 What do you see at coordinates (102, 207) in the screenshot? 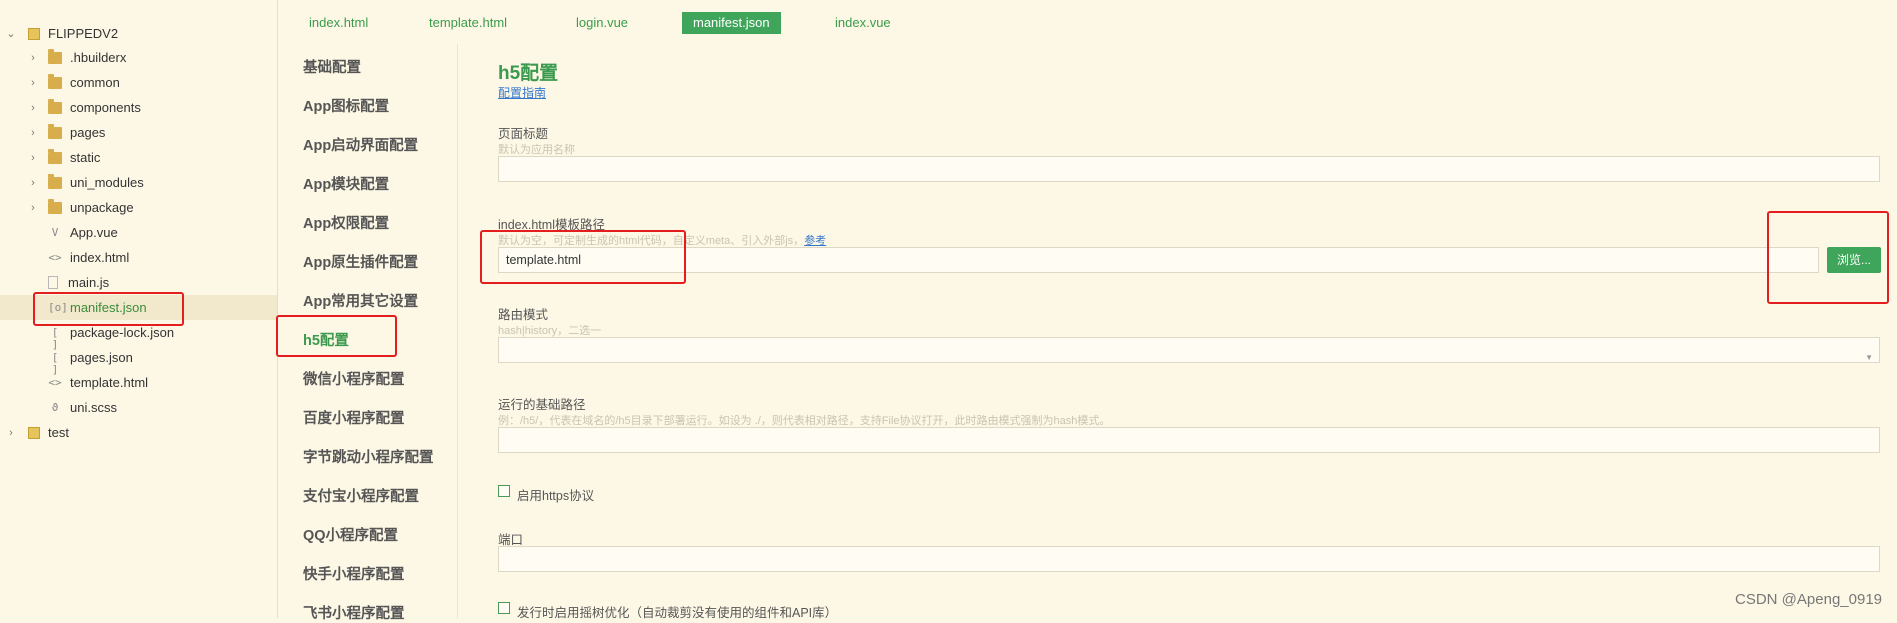
I see `tree-item-label: unpackage` at bounding box center [102, 207].